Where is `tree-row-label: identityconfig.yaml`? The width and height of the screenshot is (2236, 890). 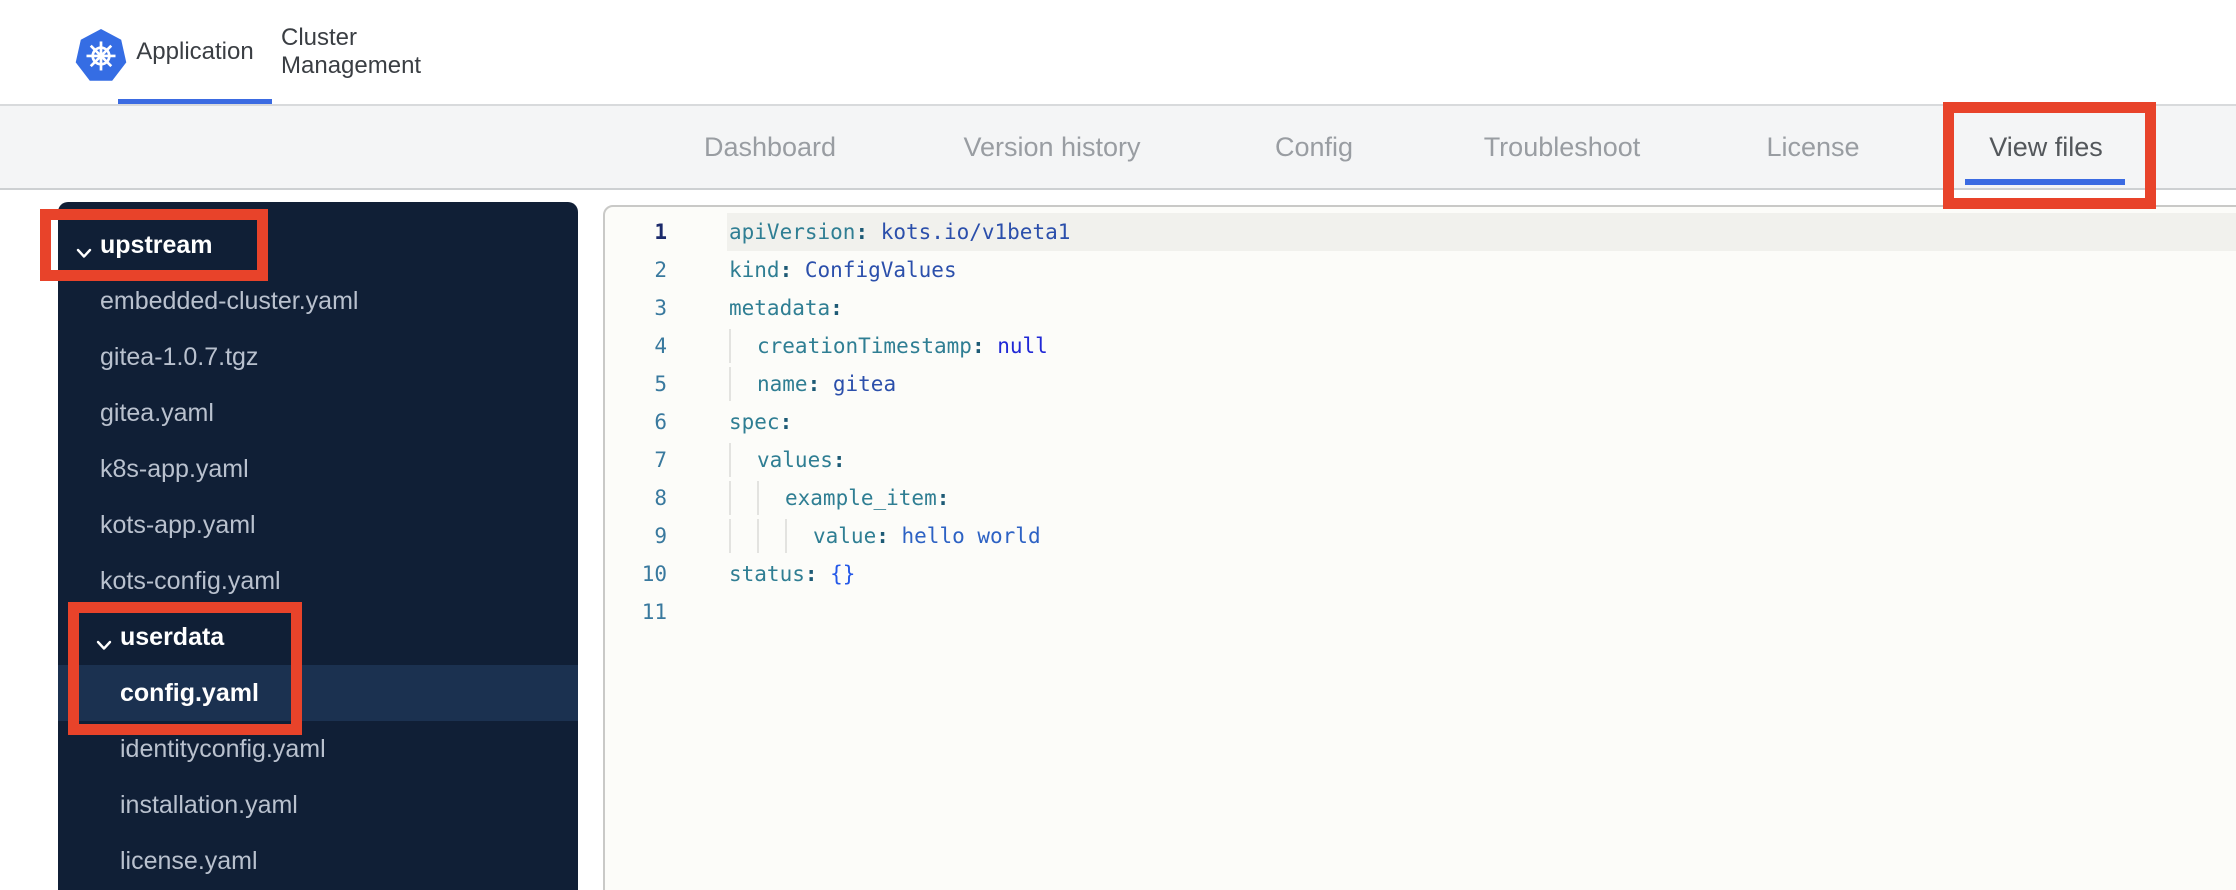 tree-row-label: identityconfig.yaml is located at coordinates (223, 748).